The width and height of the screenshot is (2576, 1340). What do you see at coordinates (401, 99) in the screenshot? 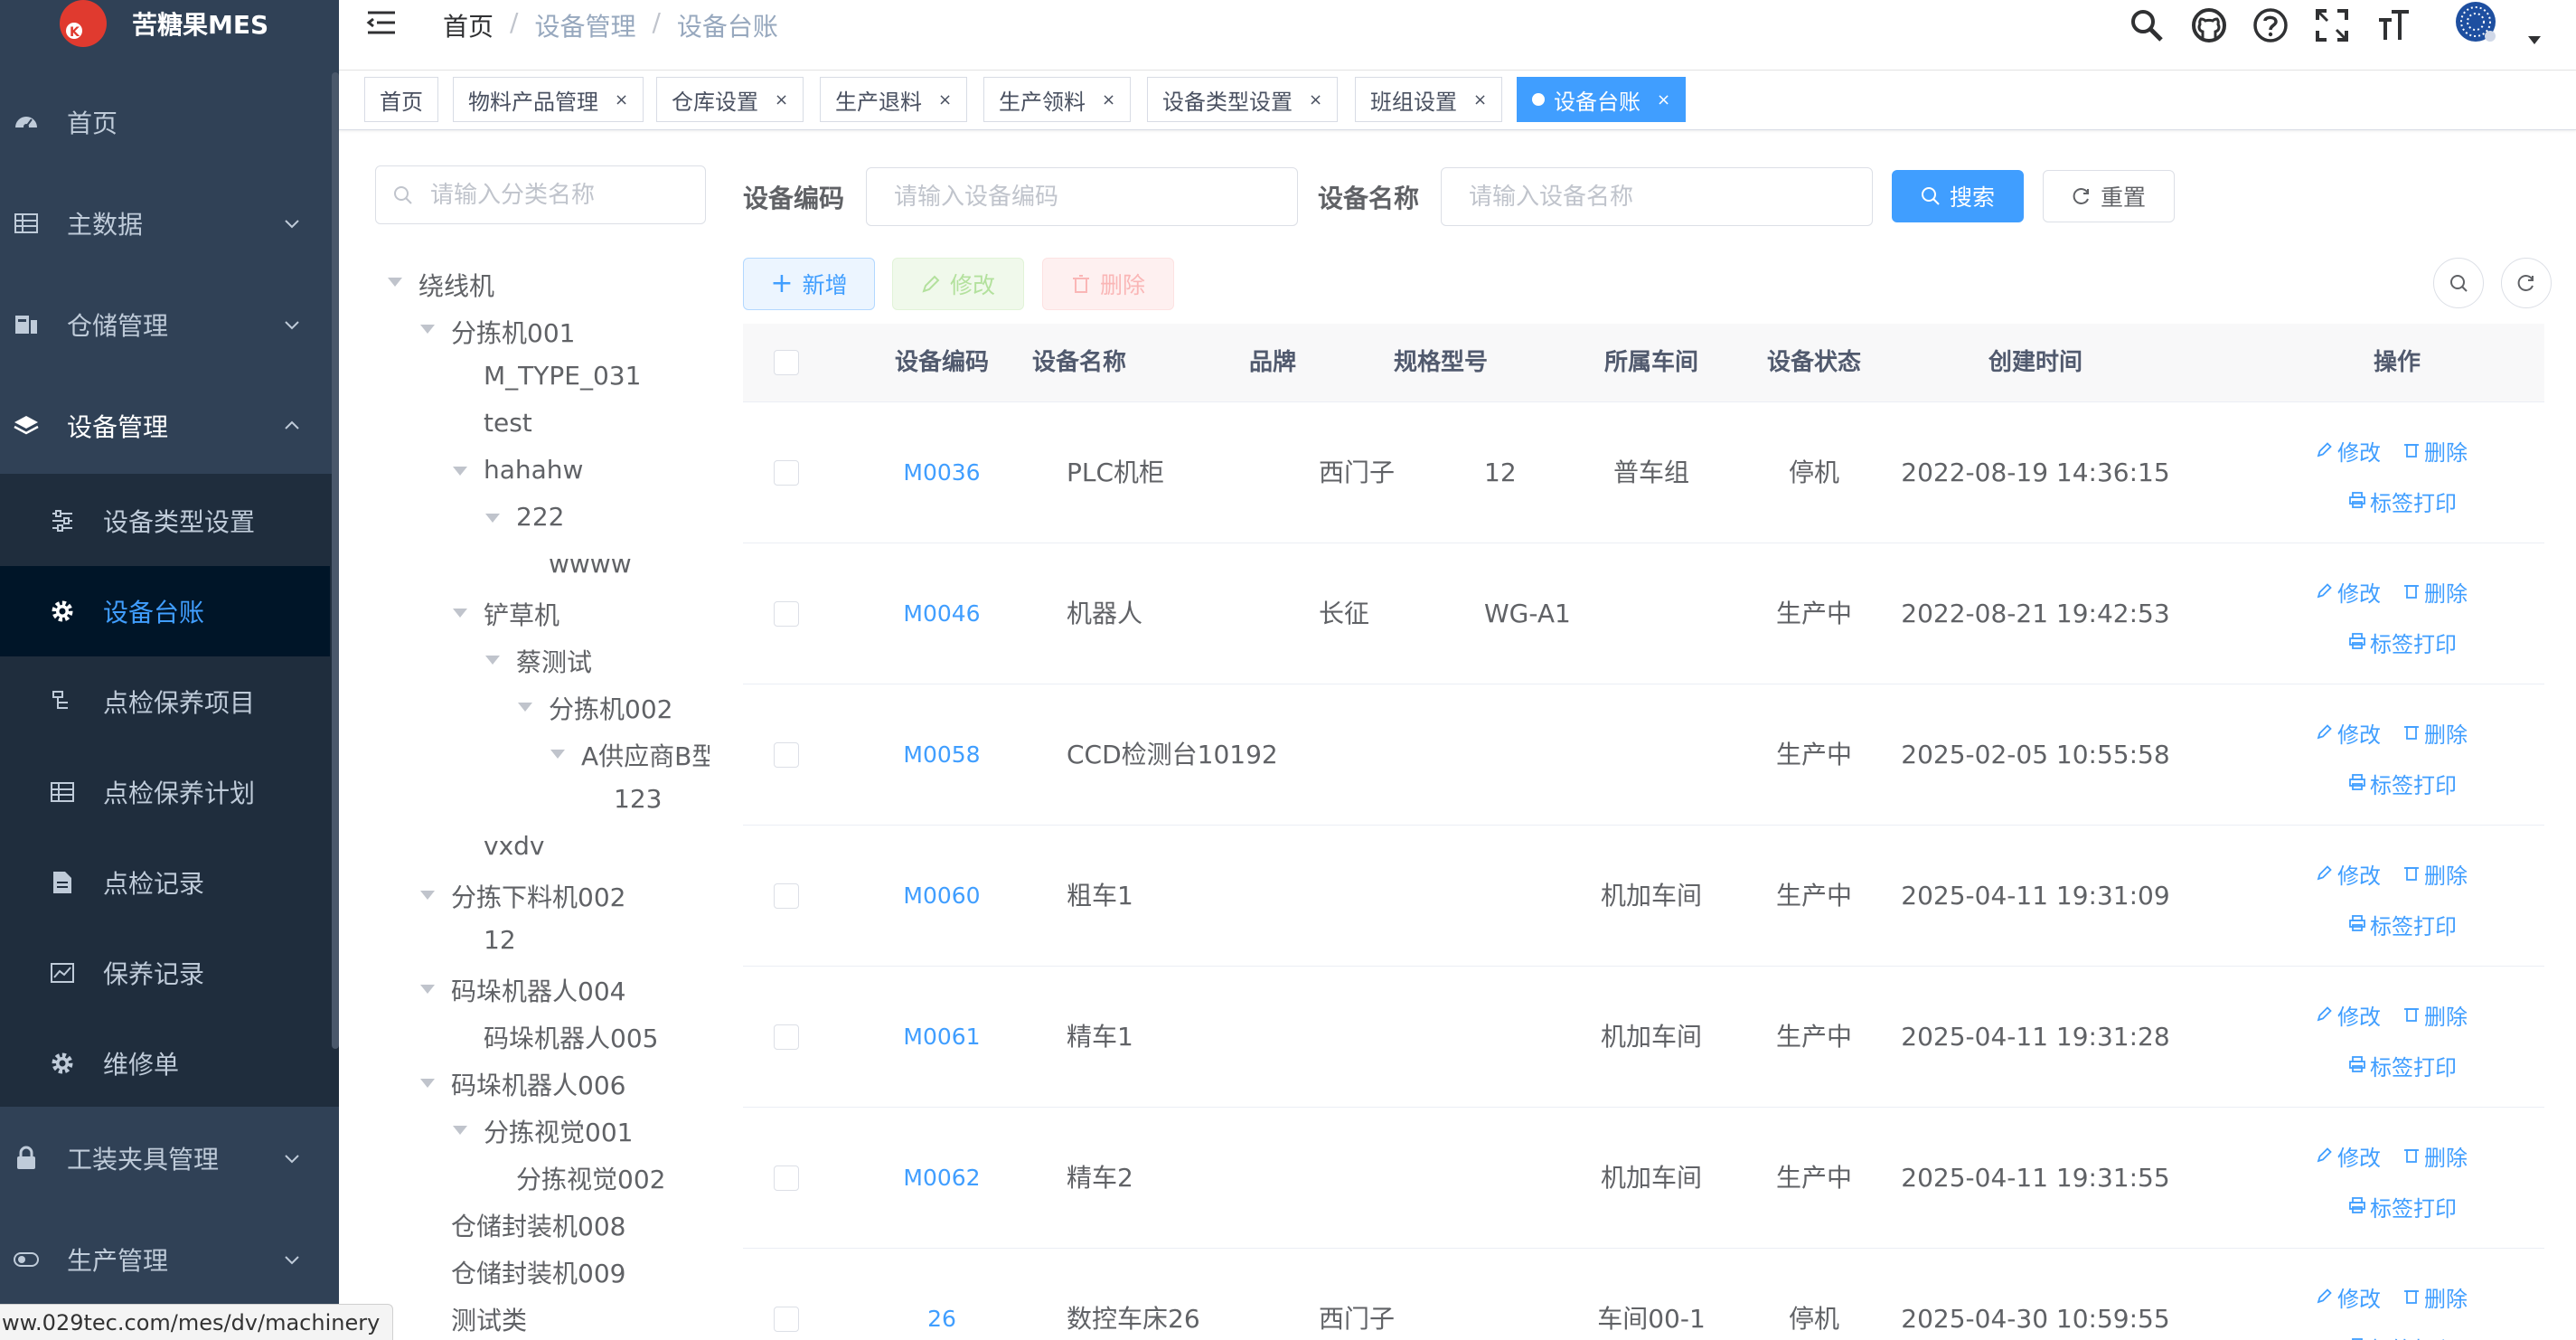
I see `tag-home: 首页` at bounding box center [401, 99].